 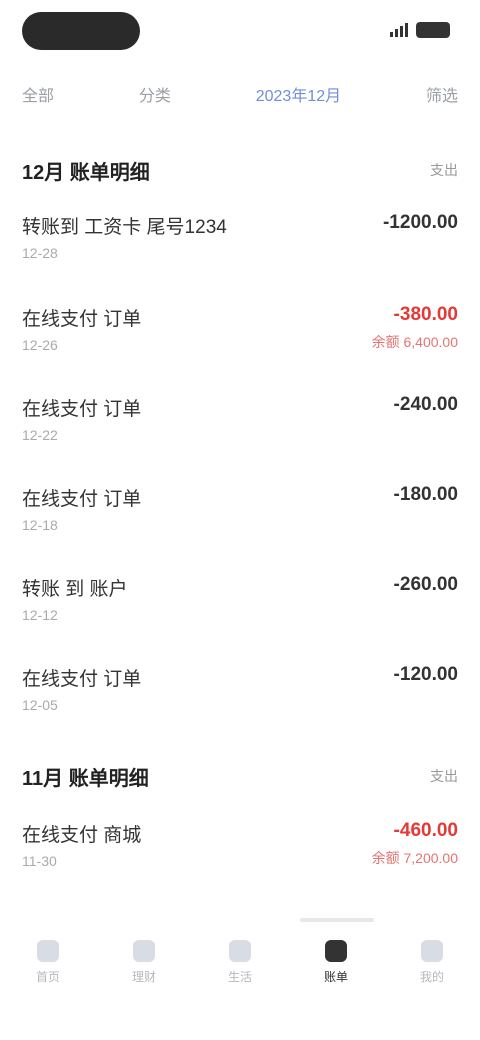 I want to click on section-header: 11月 账单明细 支出, so click(x=240, y=776).